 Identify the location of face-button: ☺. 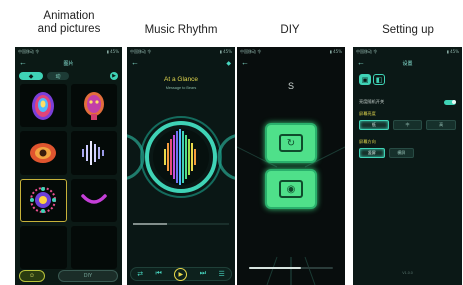
(32, 275).